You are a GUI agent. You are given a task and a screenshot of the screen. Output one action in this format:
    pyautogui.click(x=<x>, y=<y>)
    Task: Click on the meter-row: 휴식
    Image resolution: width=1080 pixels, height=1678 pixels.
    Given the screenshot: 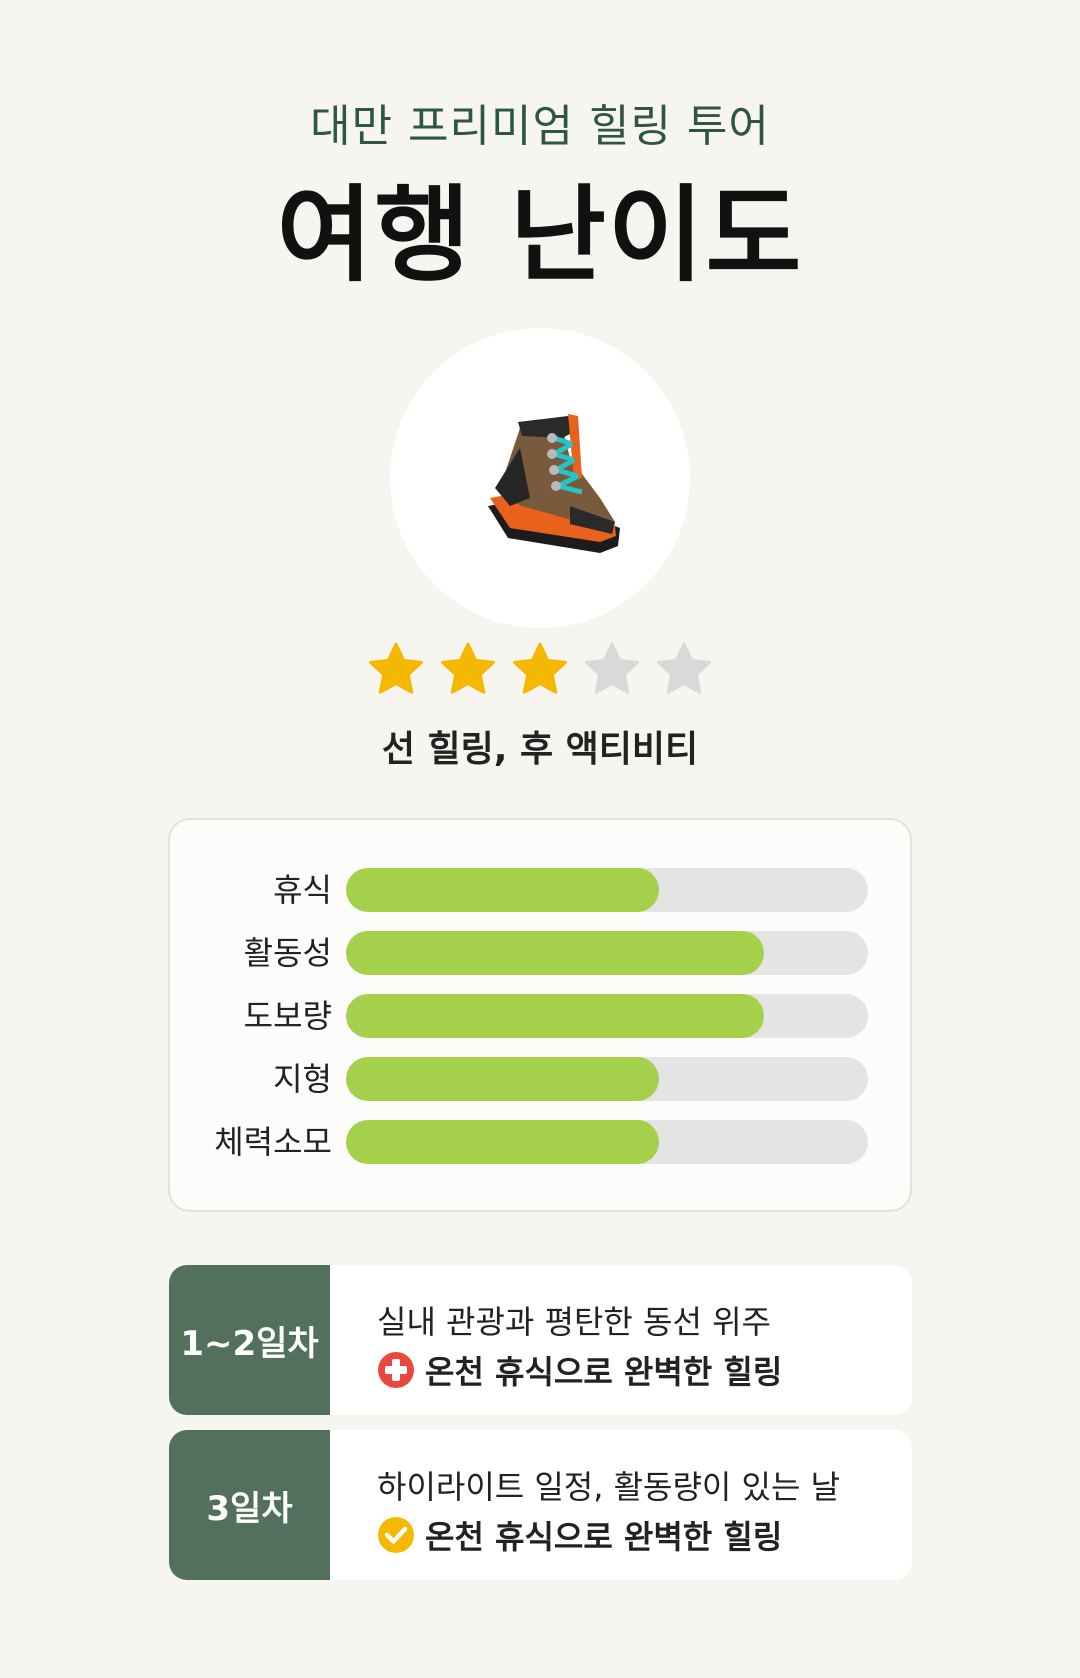 What is the action you would take?
    pyautogui.click(x=542, y=890)
    